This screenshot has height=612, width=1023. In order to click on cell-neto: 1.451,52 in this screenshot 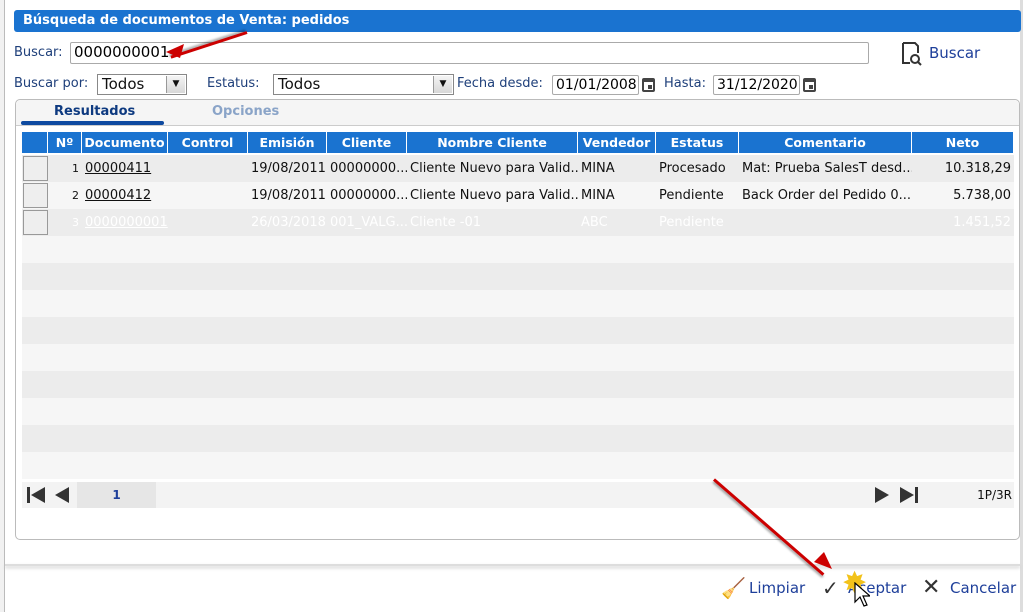, I will do `click(982, 222)`.